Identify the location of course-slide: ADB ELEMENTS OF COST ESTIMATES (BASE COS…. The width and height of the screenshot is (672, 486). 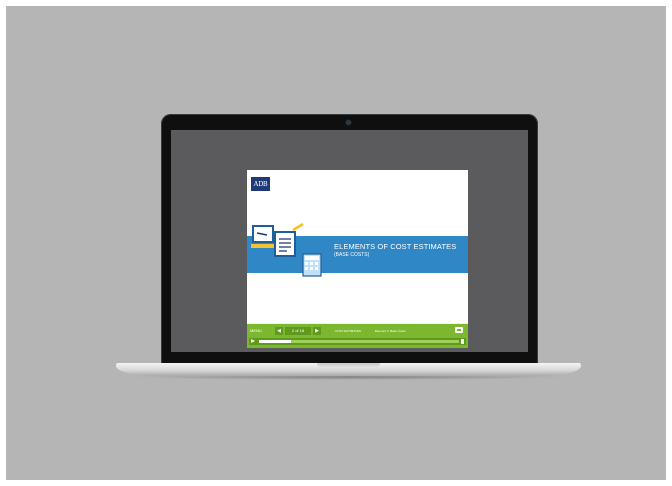
(357, 259).